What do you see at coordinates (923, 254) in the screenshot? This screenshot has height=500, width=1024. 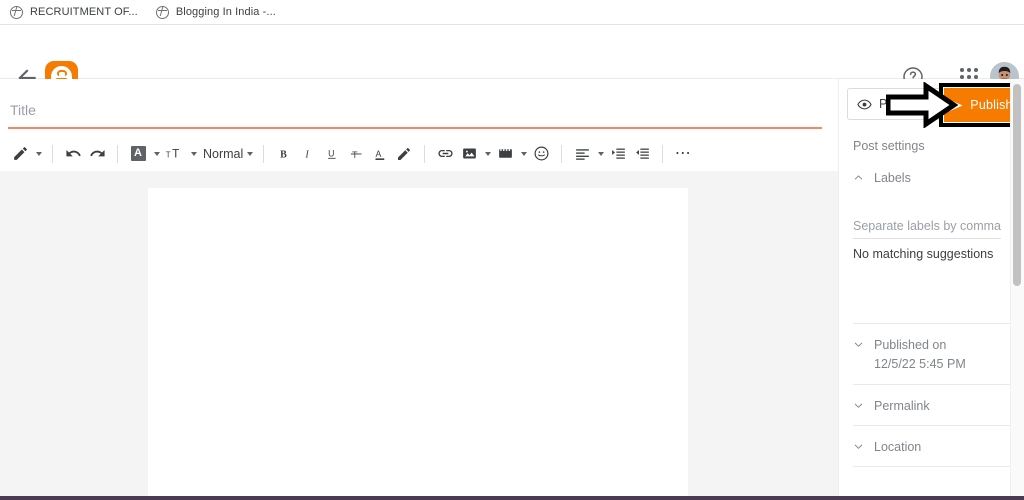 I see `labels-suggestion-text: No matching suggestions` at bounding box center [923, 254].